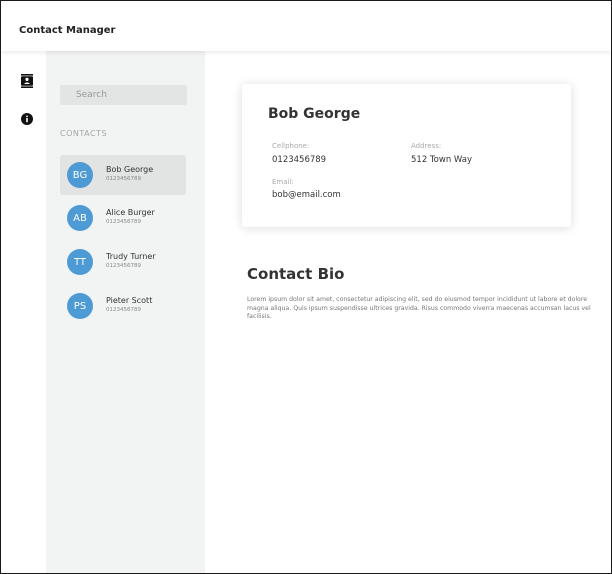 The width and height of the screenshot is (612, 574). What do you see at coordinates (123, 218) in the screenshot?
I see `contact-item-alice-burger: AB Alice Burger 0123456789` at bounding box center [123, 218].